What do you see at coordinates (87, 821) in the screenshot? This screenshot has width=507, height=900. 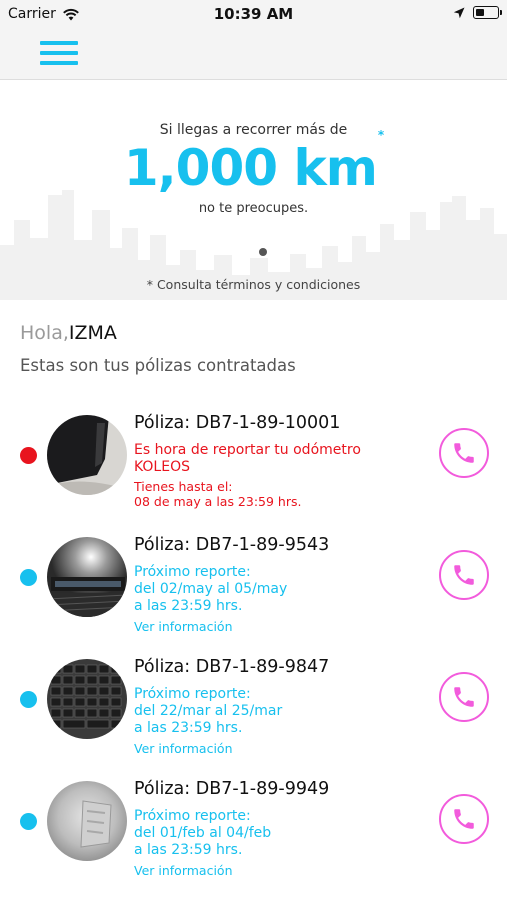 I see `device-photo` at bounding box center [87, 821].